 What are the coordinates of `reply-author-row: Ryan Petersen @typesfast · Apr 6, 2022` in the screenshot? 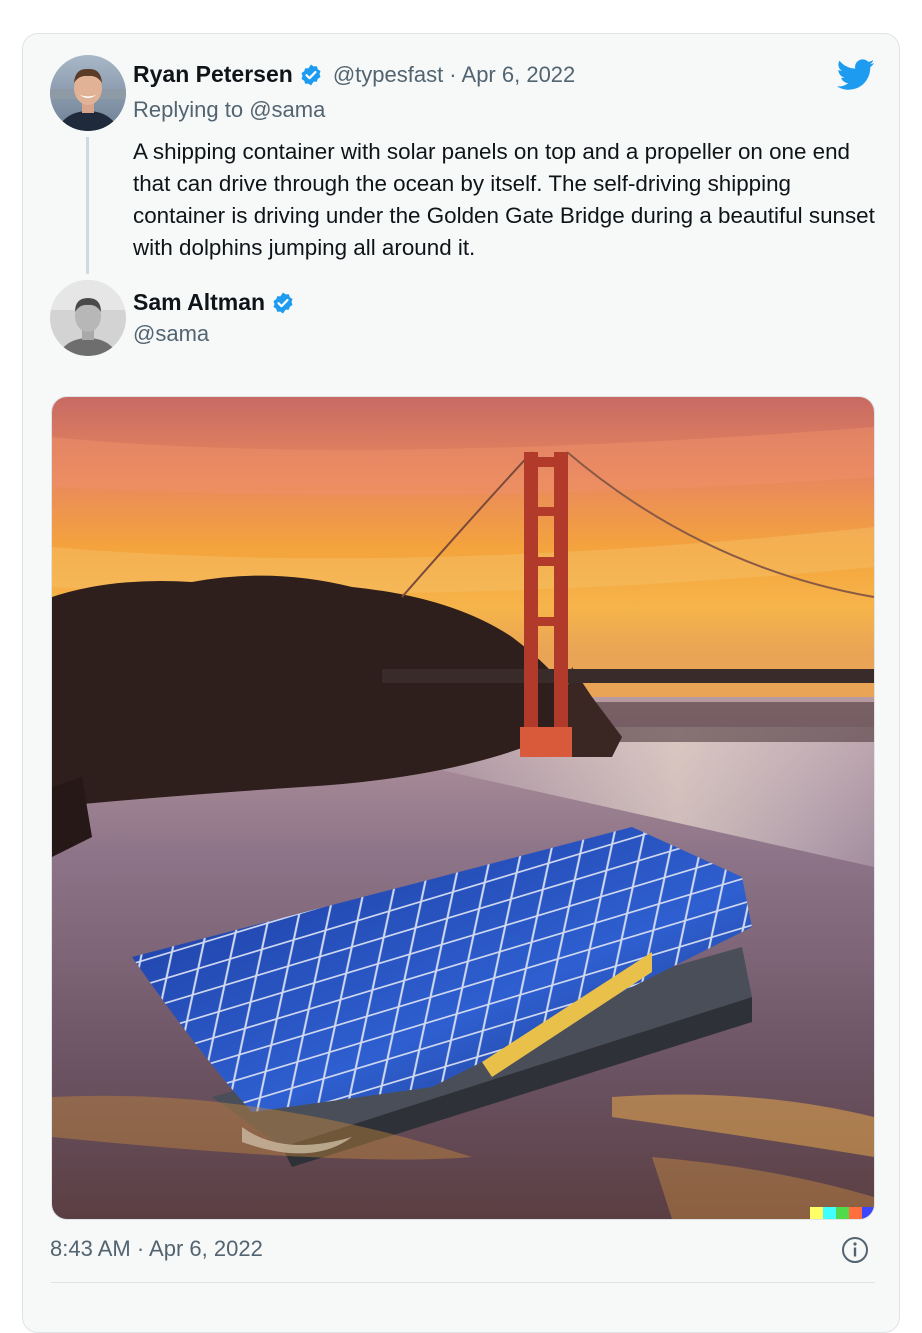 It's located at (354, 74).